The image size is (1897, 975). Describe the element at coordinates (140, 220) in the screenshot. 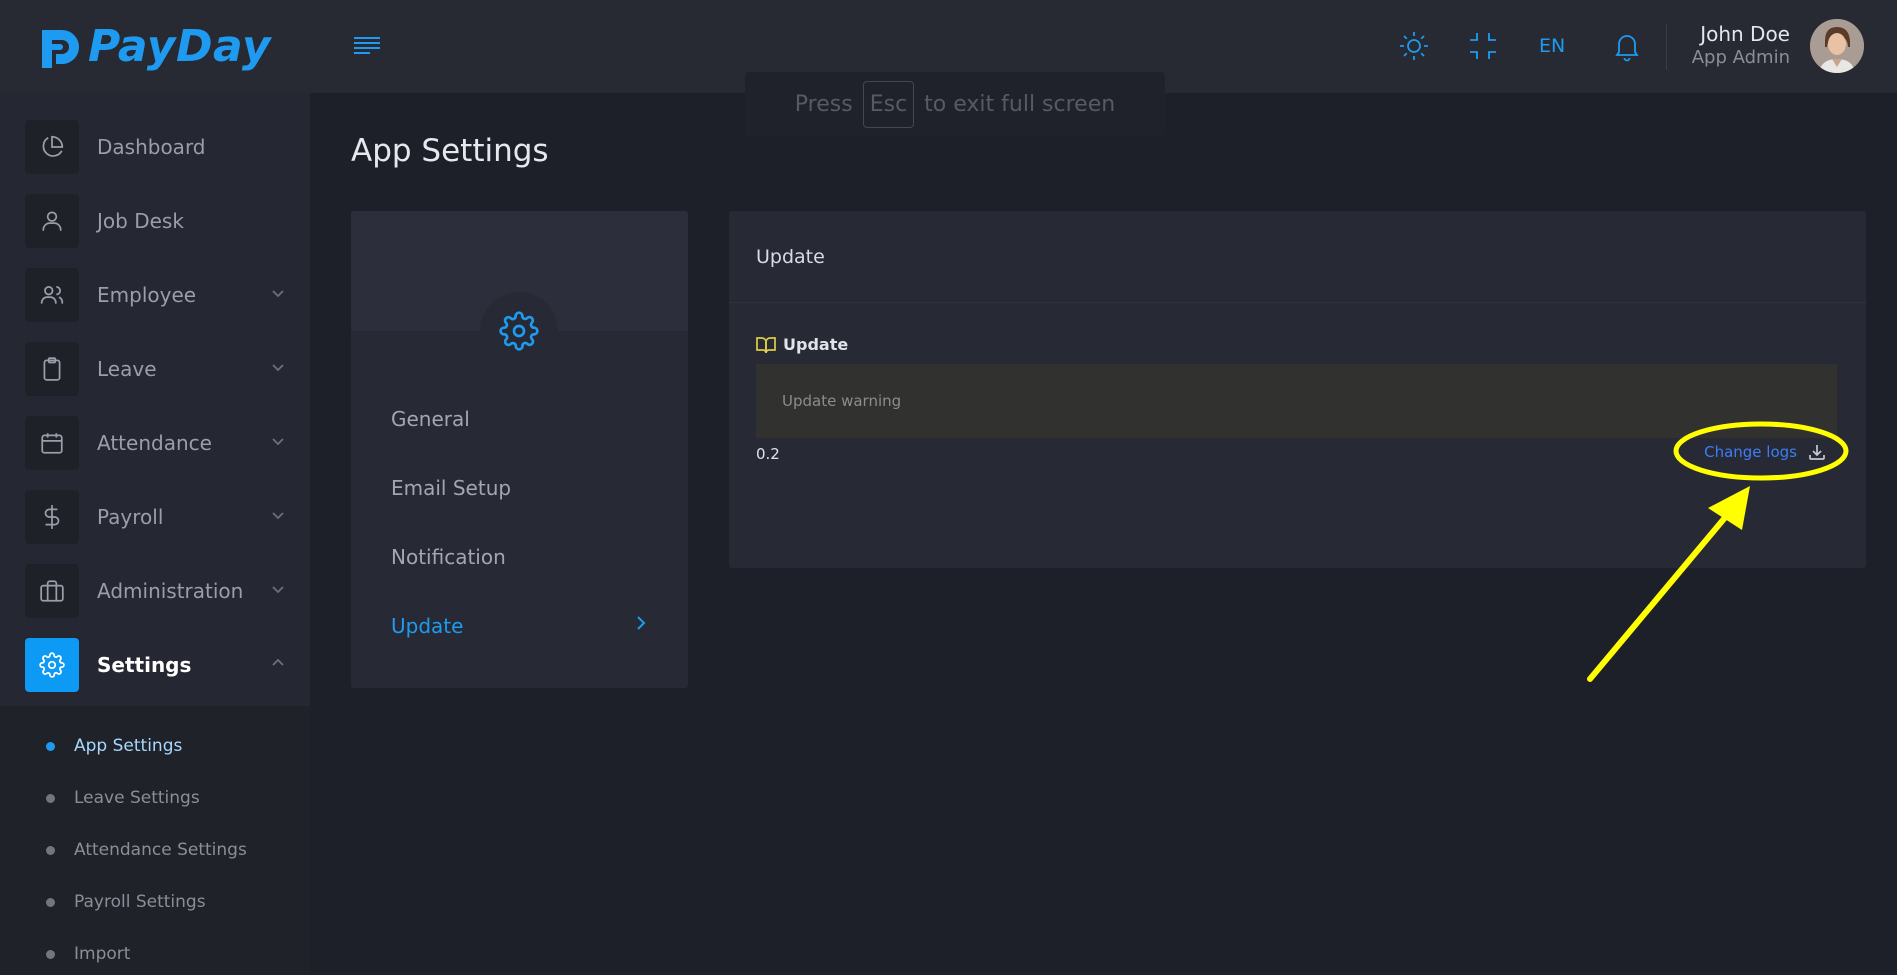

I see `sidebar-item-label: Job Desk` at that location.